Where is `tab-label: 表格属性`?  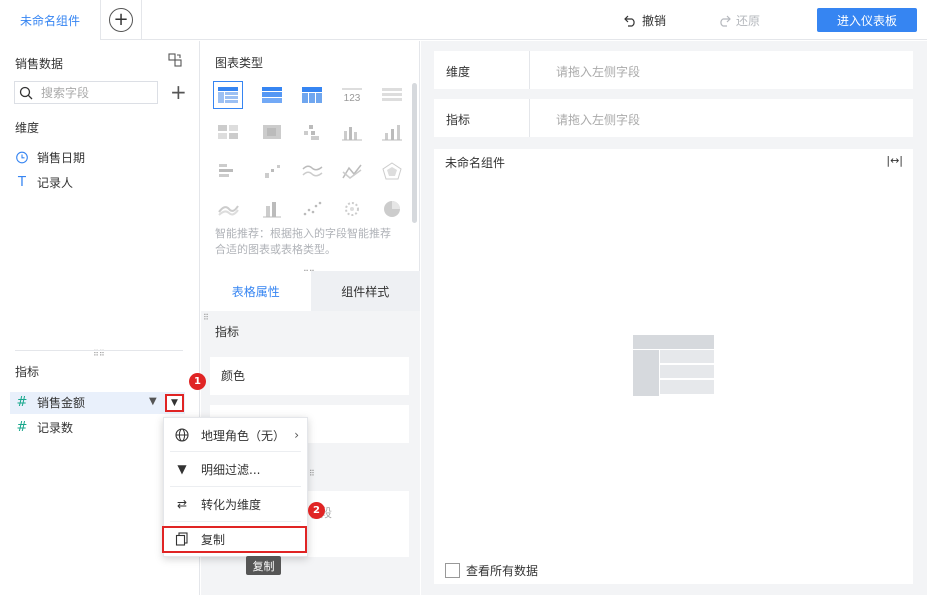
tab-label: 表格属性 is located at coordinates (255, 291).